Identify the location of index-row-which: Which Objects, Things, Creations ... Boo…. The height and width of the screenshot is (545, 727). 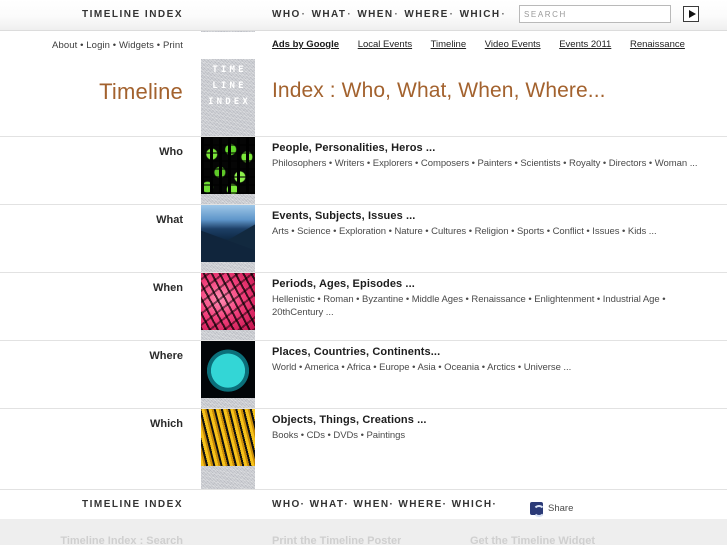
(363, 442).